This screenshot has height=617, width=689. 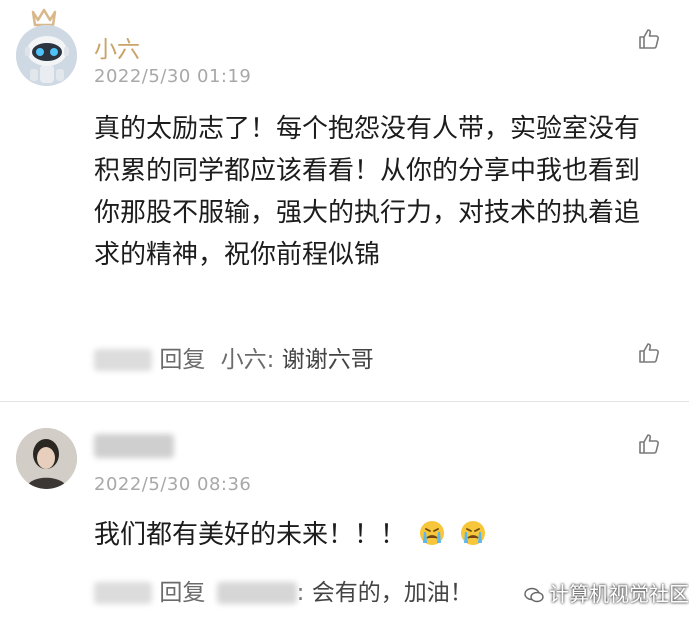 I want to click on comment-text: 我们都有美好的未来！！！, so click(x=290, y=535).